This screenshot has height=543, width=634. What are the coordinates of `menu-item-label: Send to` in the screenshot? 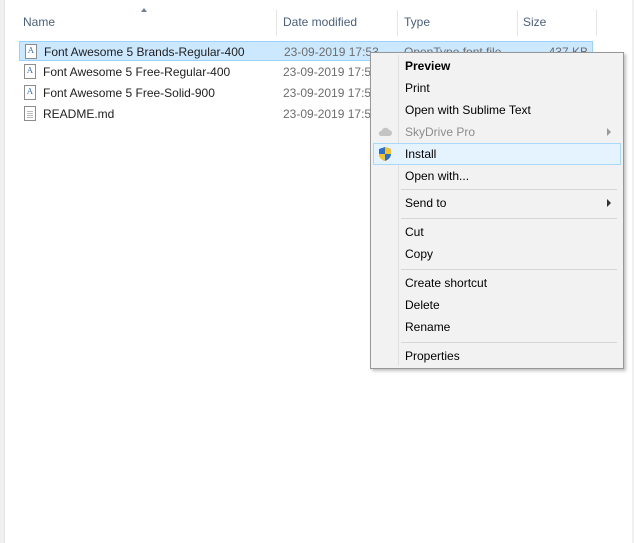 It's located at (426, 203).